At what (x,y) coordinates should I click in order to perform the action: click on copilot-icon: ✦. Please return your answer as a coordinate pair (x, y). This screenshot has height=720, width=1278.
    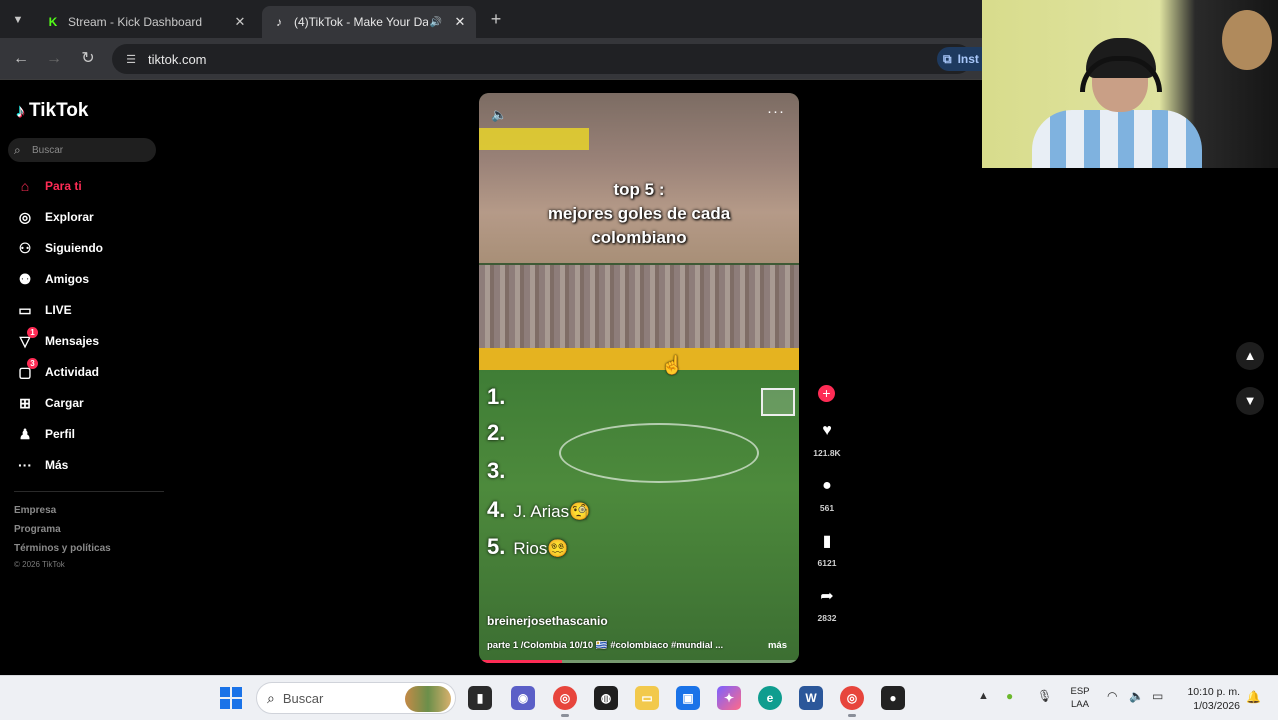
    Looking at the image, I should click on (729, 698).